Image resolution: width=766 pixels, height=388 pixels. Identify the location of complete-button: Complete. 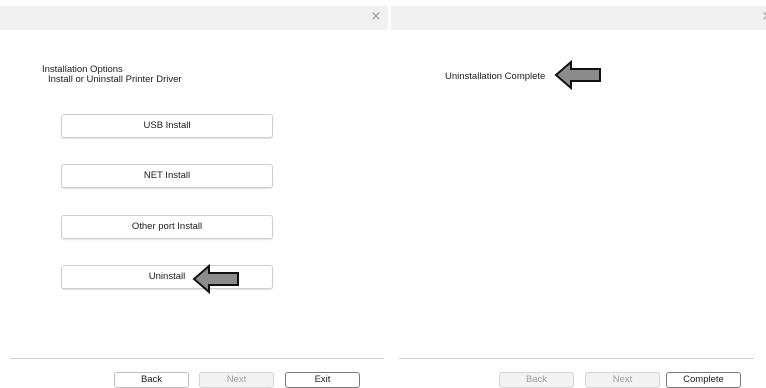
(703, 380).